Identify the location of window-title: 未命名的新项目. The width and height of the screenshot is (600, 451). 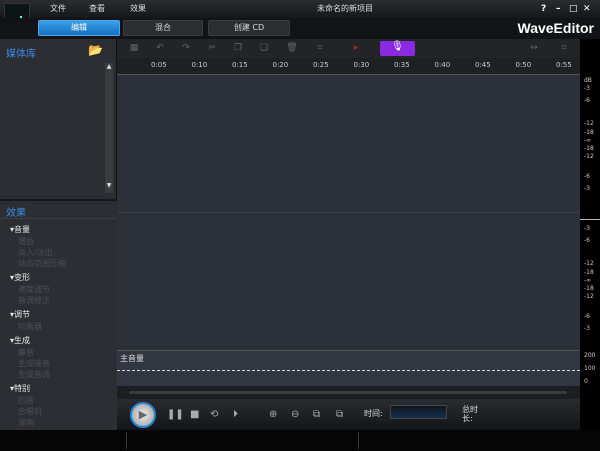
(345, 8).